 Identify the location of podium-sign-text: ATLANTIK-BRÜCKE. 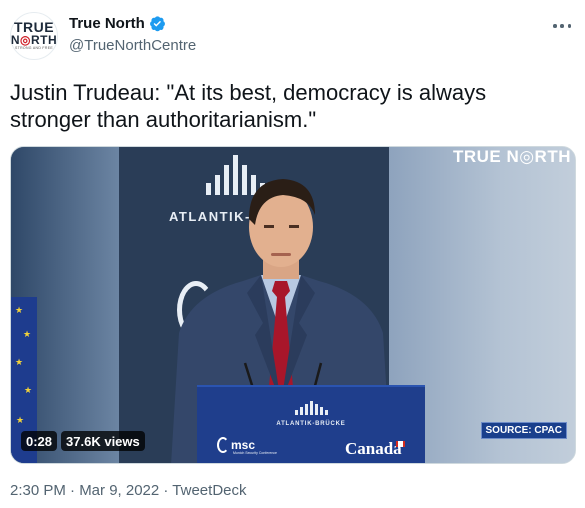
(311, 424).